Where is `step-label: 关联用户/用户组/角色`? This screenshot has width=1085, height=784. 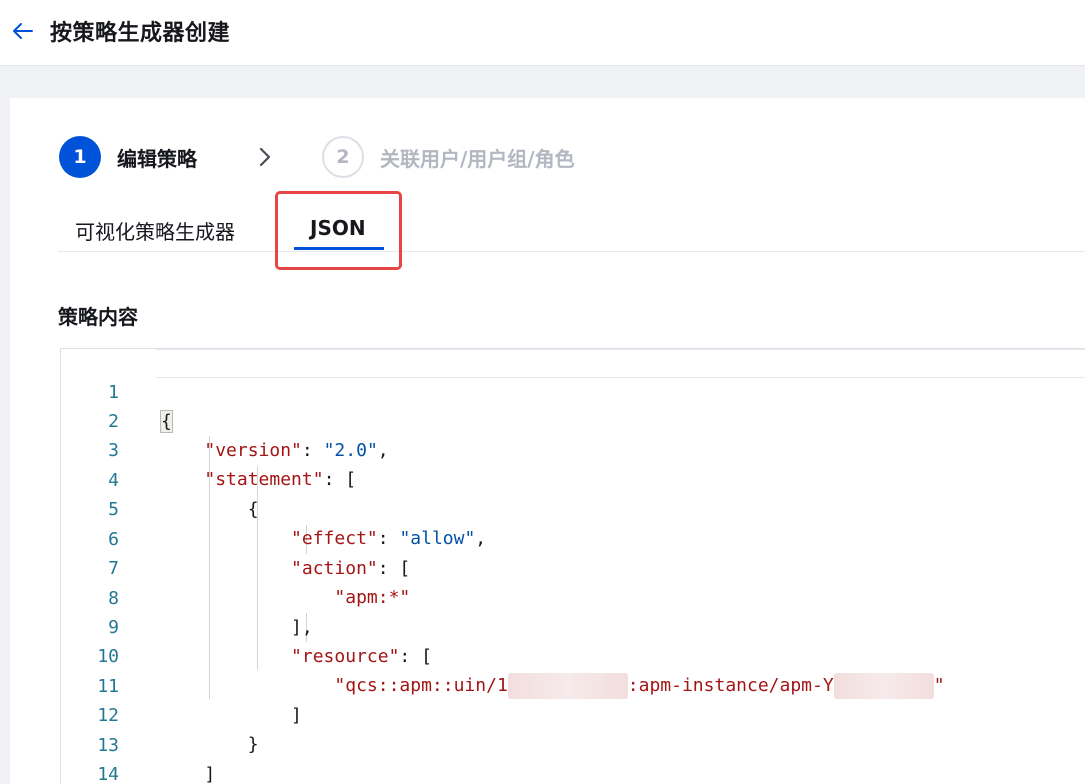
step-label: 关联用户/用户组/角色 is located at coordinates (477, 158).